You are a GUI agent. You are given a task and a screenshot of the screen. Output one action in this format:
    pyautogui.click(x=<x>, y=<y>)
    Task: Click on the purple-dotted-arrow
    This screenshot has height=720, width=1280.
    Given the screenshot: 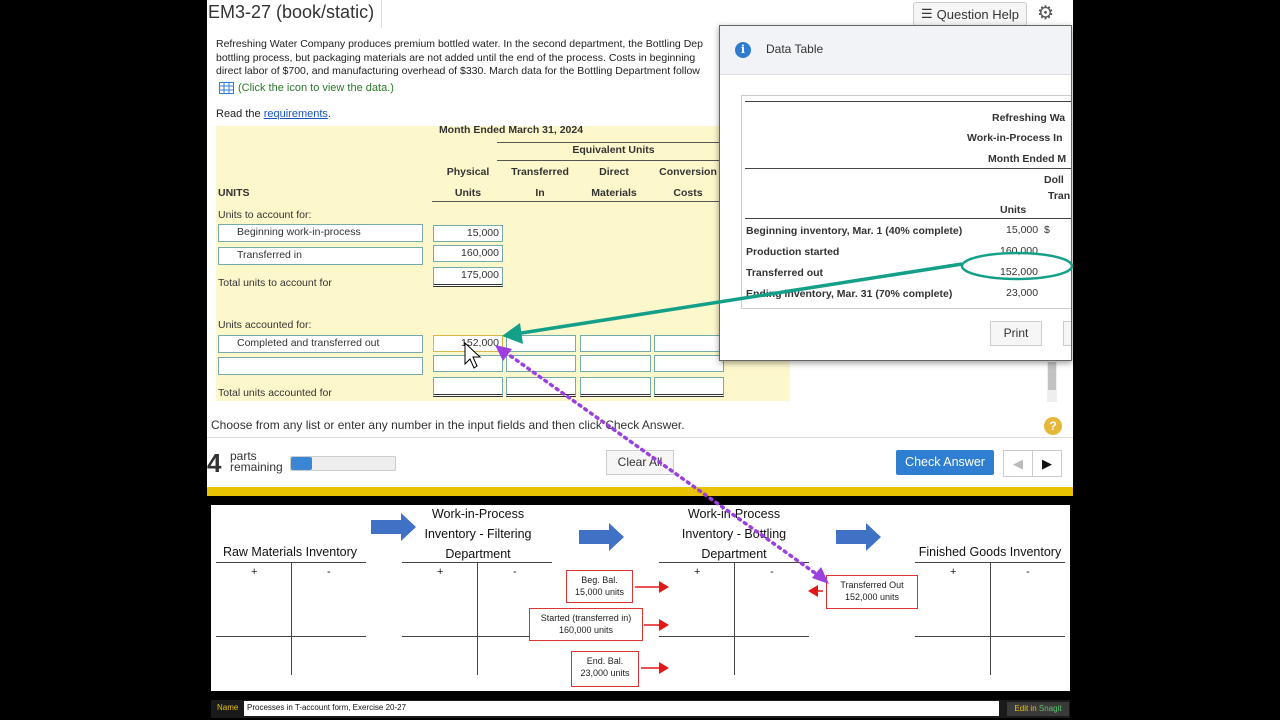 What is the action you would take?
    pyautogui.click(x=663, y=465)
    